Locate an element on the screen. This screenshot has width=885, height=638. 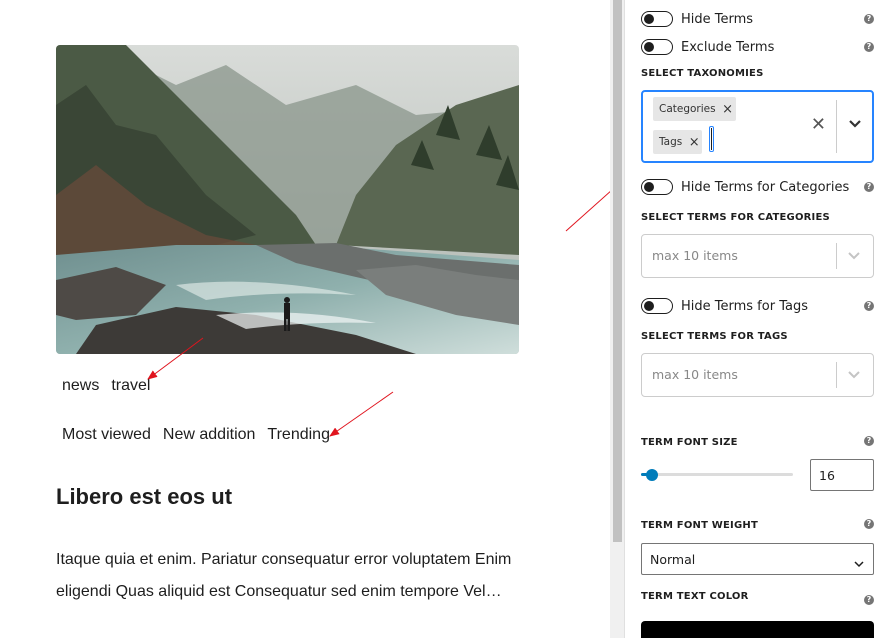
taxonomy-chip-label: Categories is located at coordinates (687, 109).